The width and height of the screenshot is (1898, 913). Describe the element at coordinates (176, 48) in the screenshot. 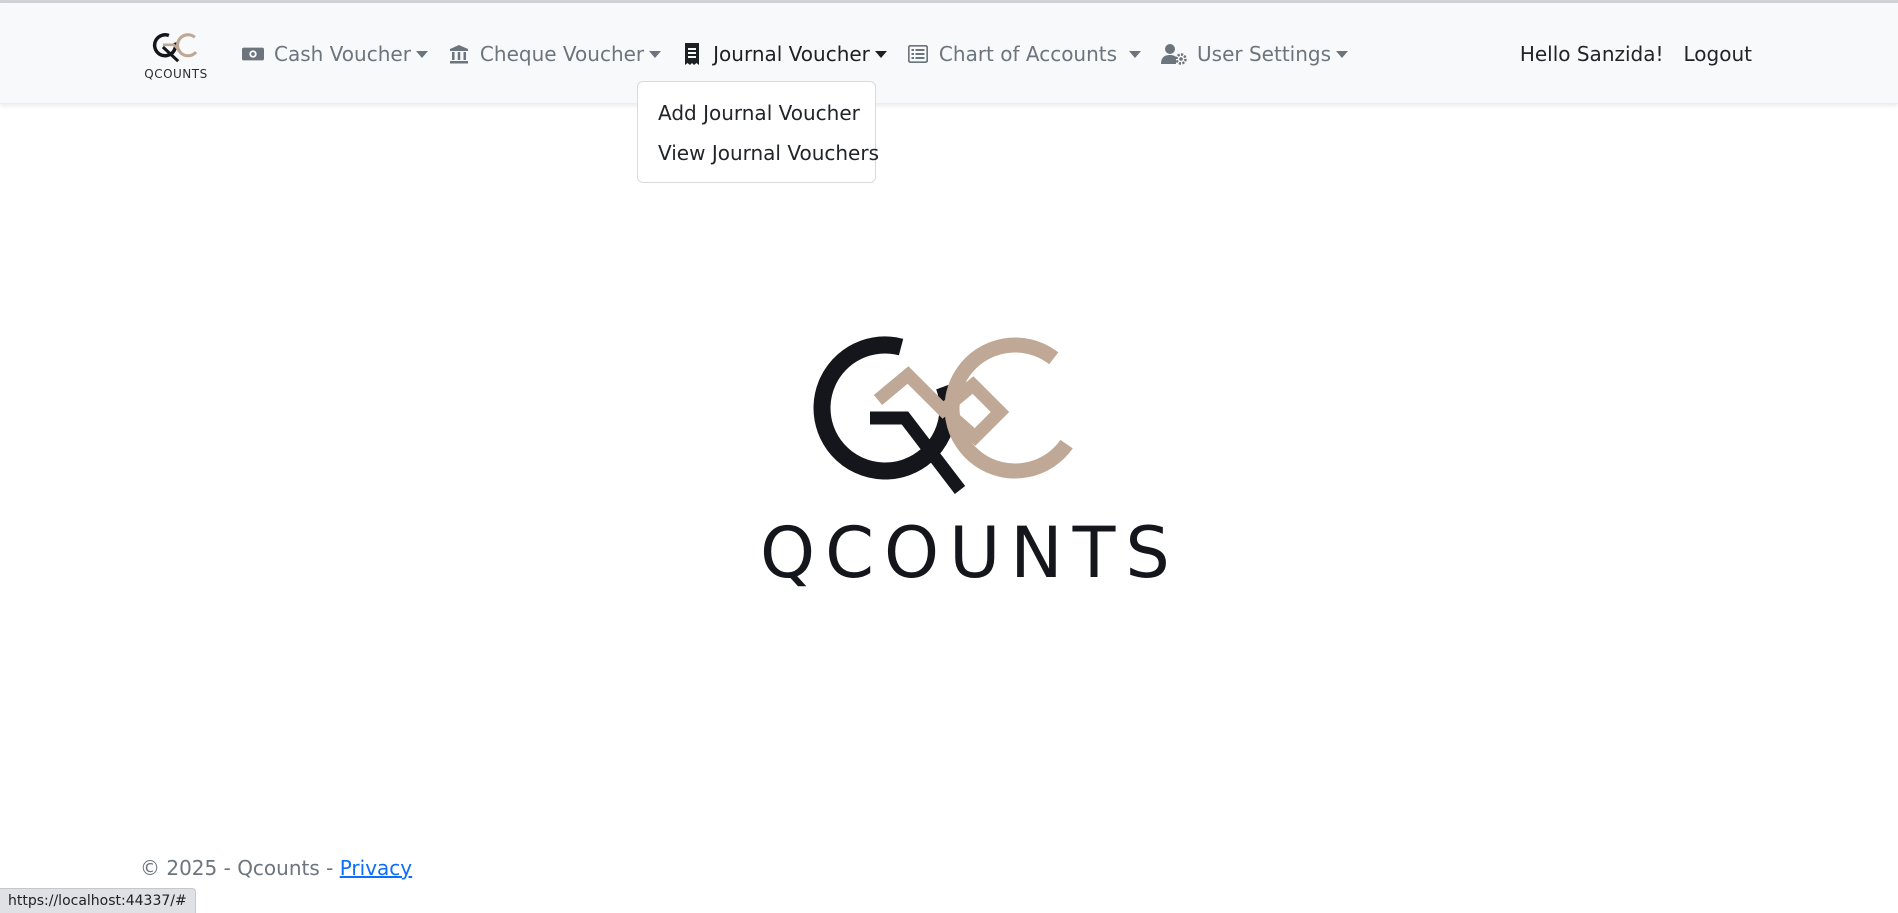

I see `qc-logo-icon` at that location.